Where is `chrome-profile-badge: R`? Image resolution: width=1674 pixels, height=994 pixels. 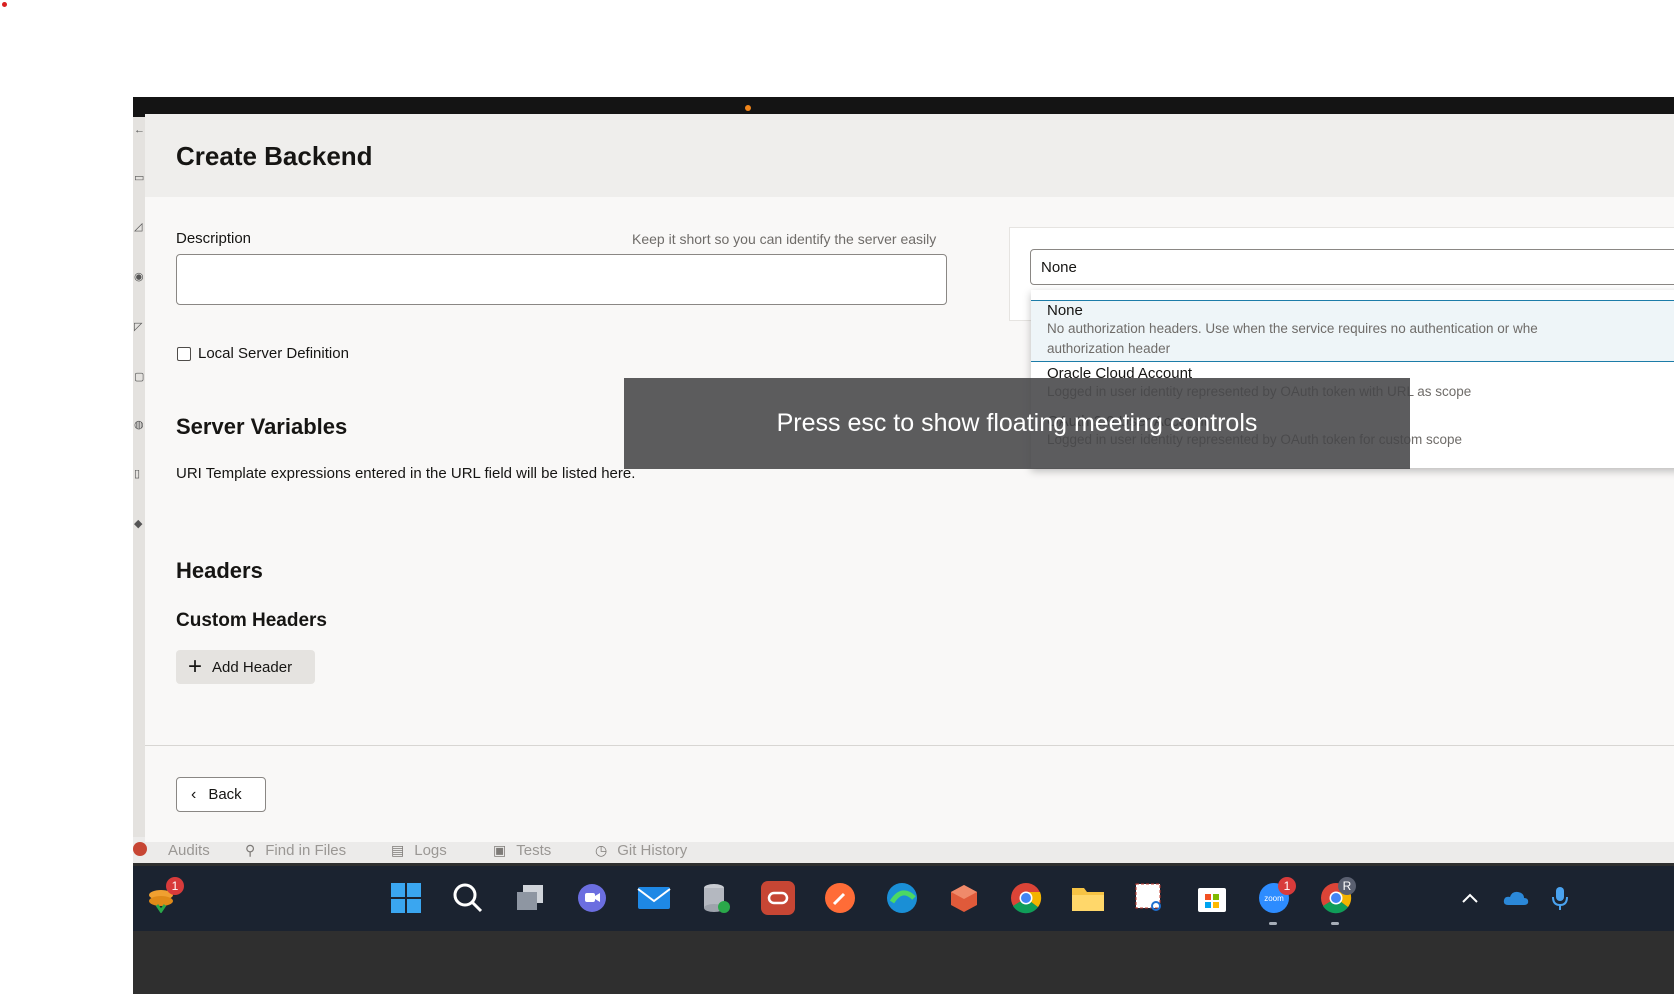 chrome-profile-badge: R is located at coordinates (1347, 886).